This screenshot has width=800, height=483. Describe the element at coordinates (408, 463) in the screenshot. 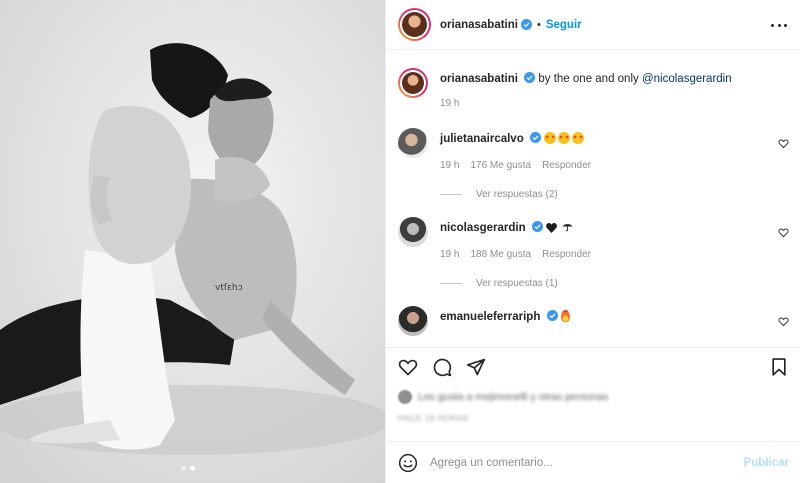

I see `emoji-icon` at that location.